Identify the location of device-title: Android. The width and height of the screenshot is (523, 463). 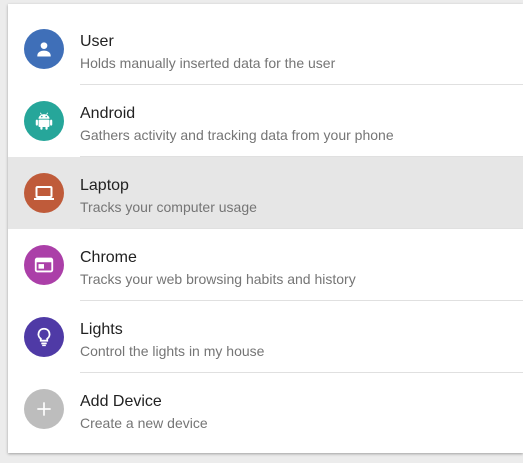
(108, 113).